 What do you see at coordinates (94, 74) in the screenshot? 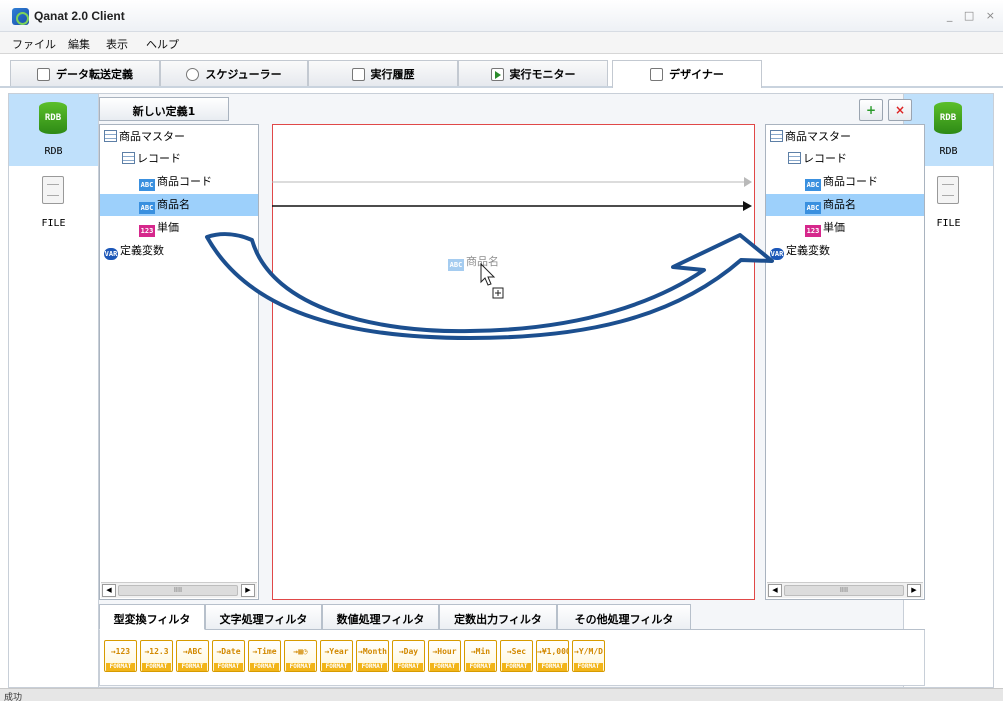
I see `tab-label: データ転送定義` at bounding box center [94, 74].